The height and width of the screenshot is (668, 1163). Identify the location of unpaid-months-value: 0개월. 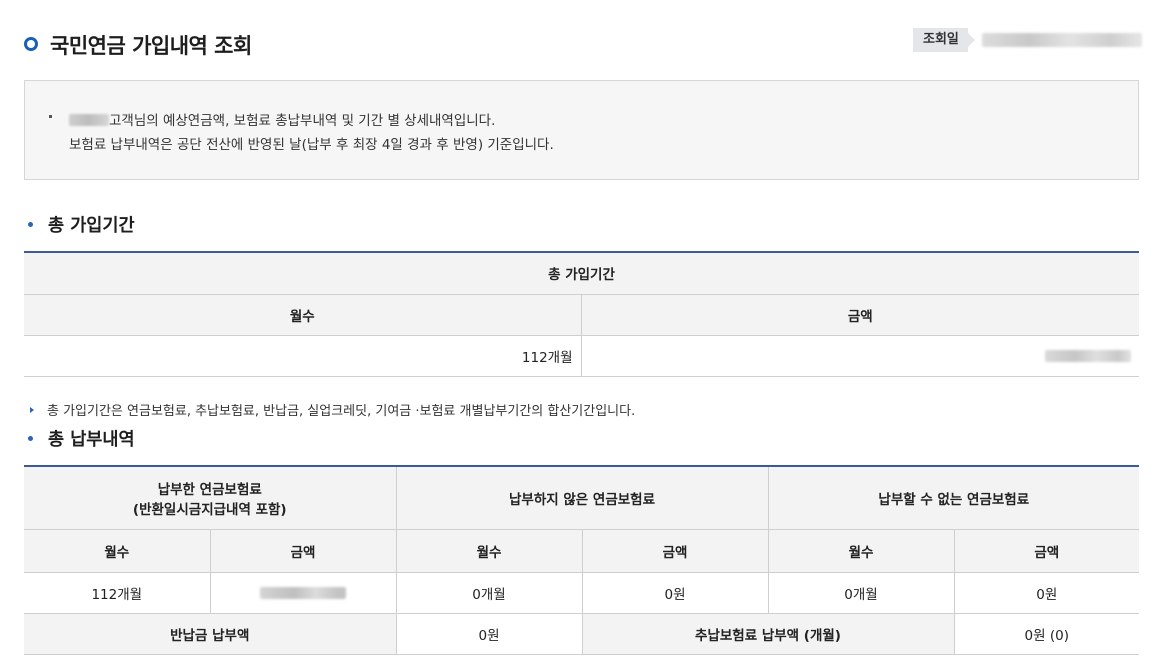
(489, 593).